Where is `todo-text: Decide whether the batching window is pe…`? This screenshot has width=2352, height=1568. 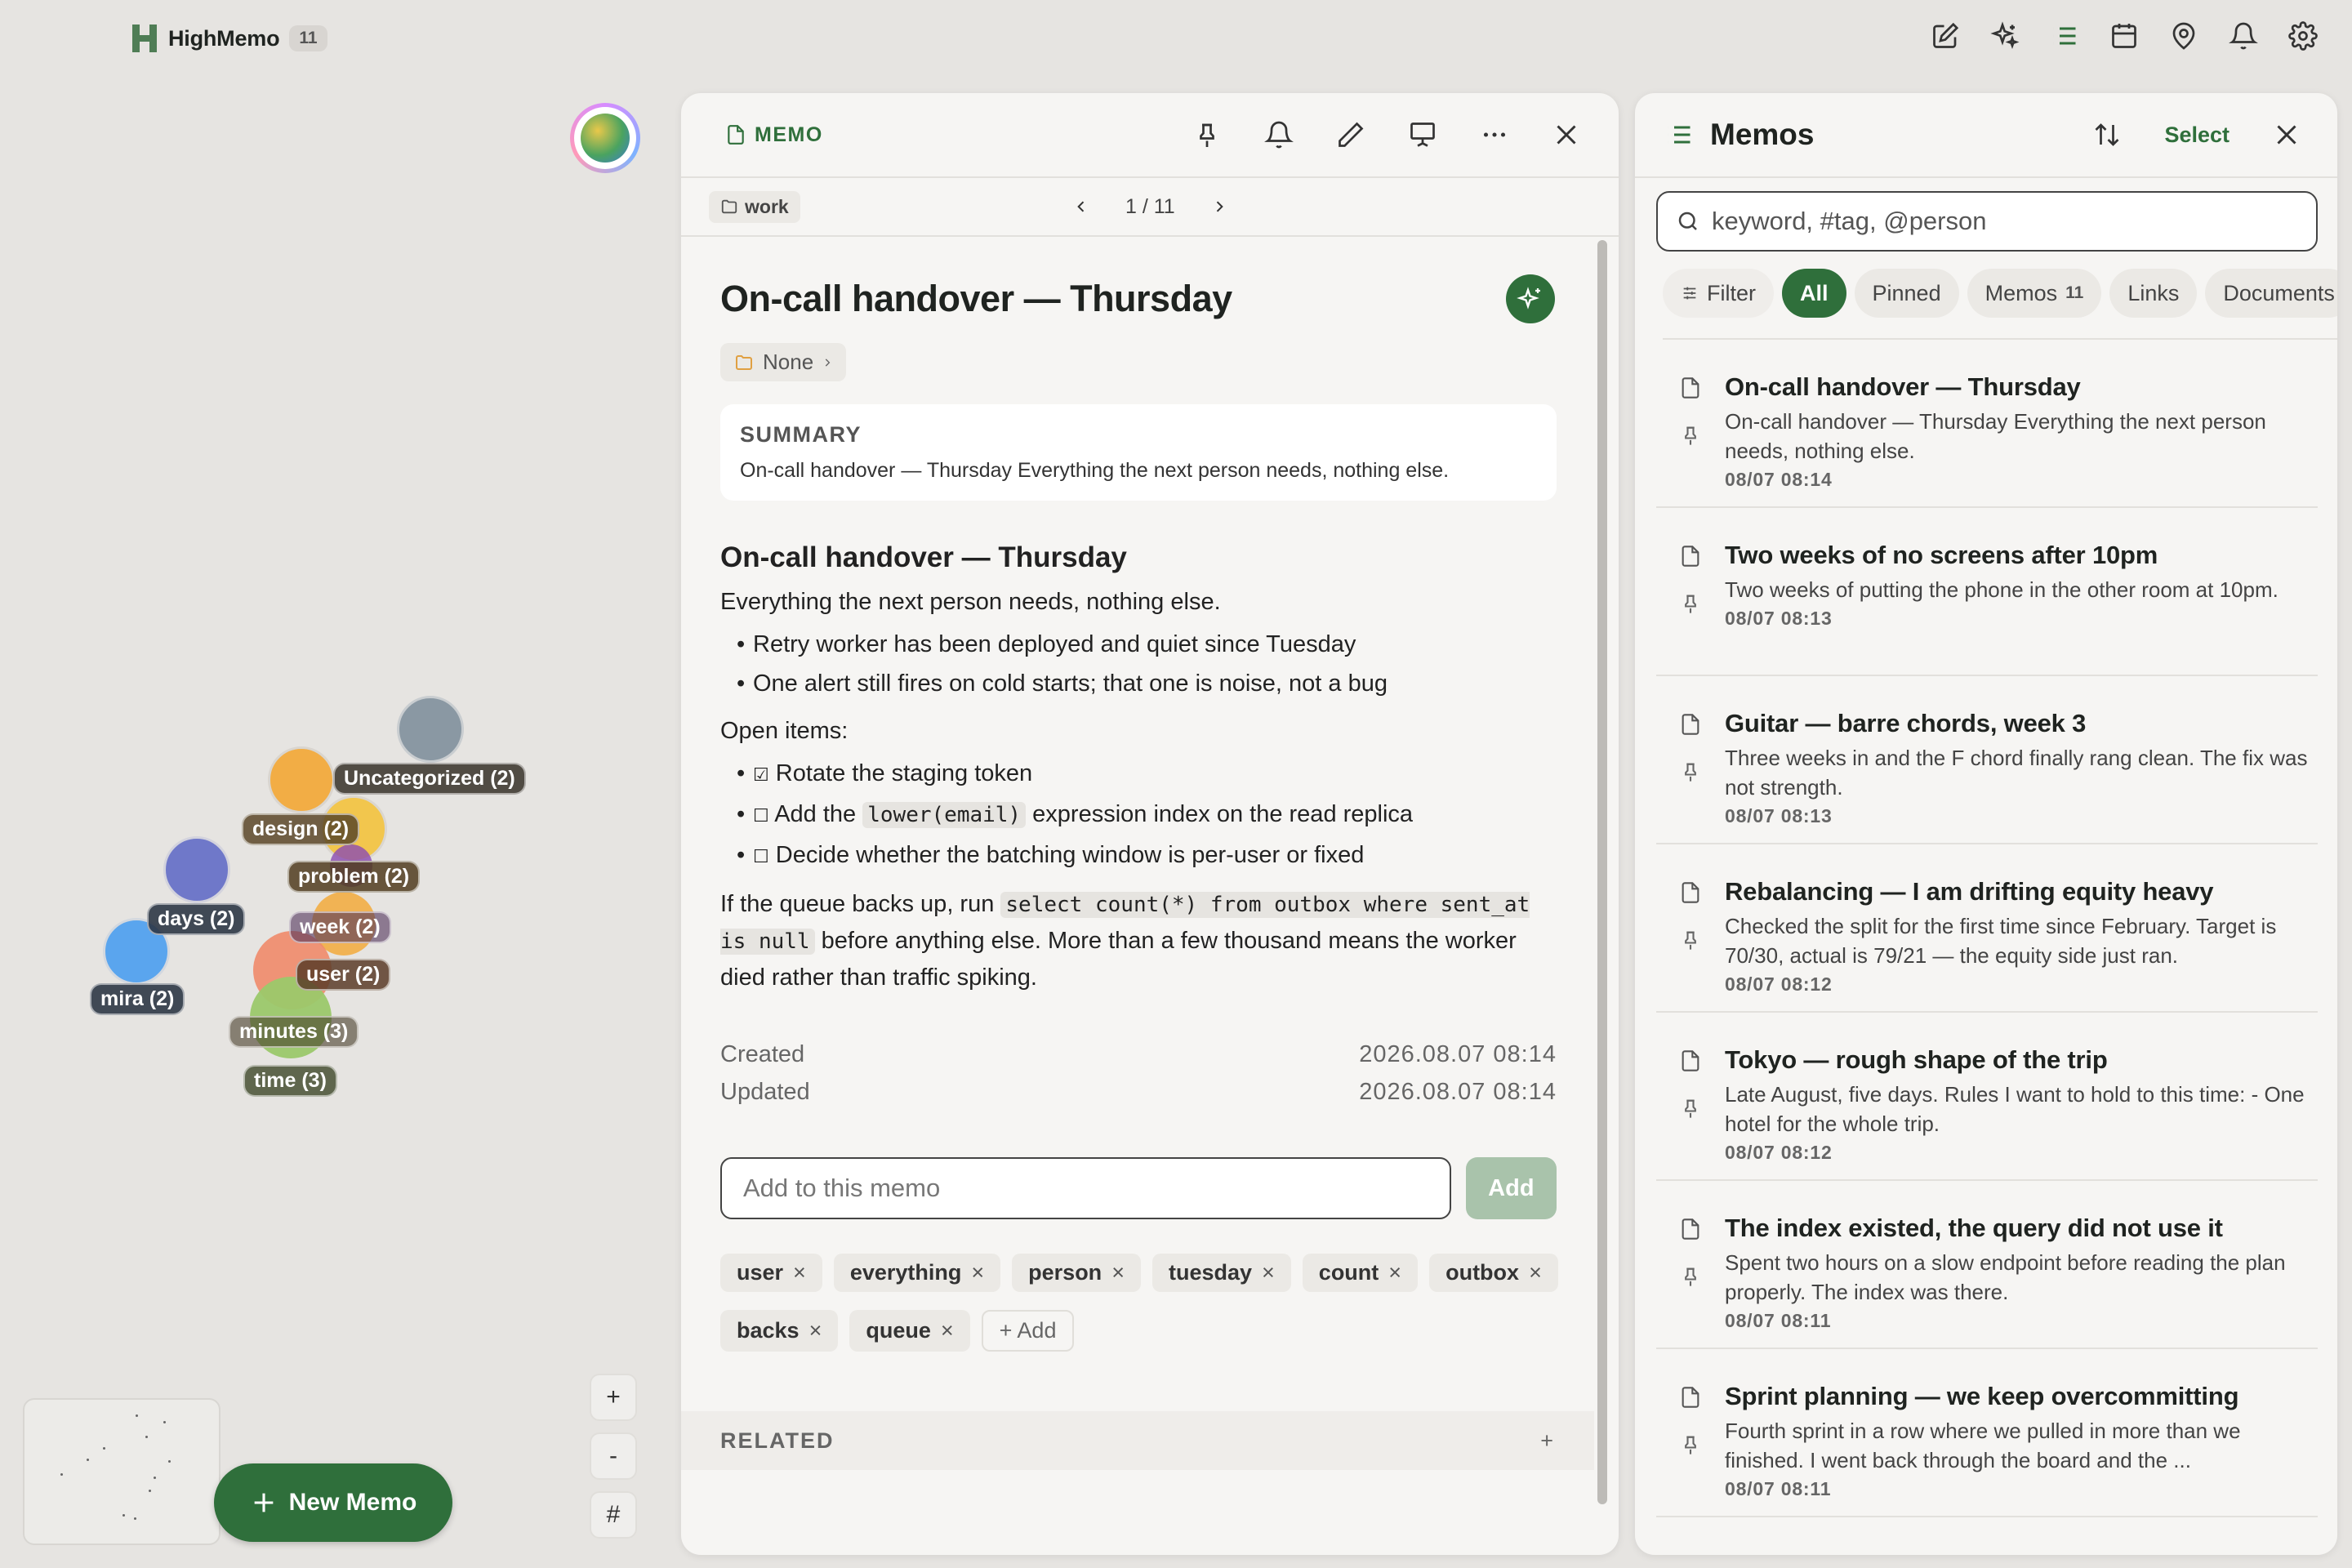 todo-text: Decide whether the batching window is pe… is located at coordinates (1070, 855).